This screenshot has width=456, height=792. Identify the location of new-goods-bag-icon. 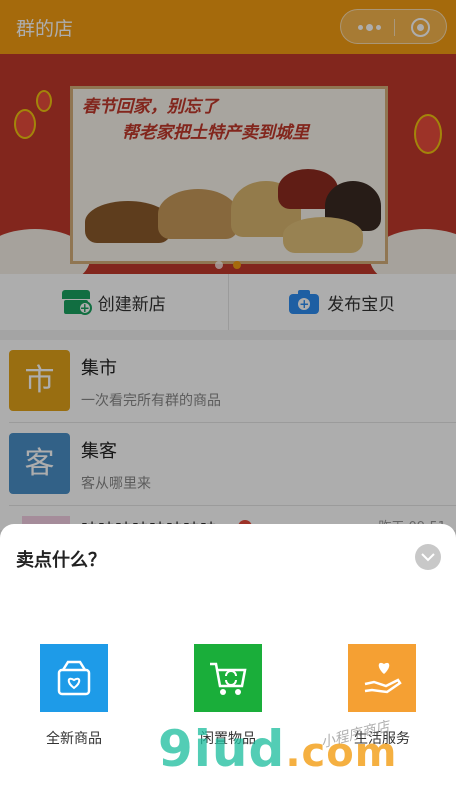
(74, 678).